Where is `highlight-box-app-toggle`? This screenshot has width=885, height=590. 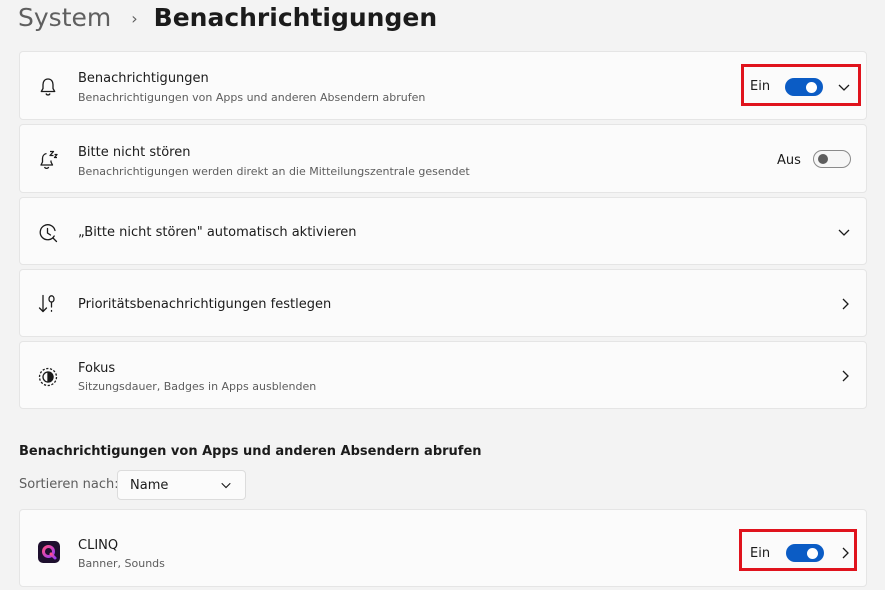 highlight-box-app-toggle is located at coordinates (798, 550).